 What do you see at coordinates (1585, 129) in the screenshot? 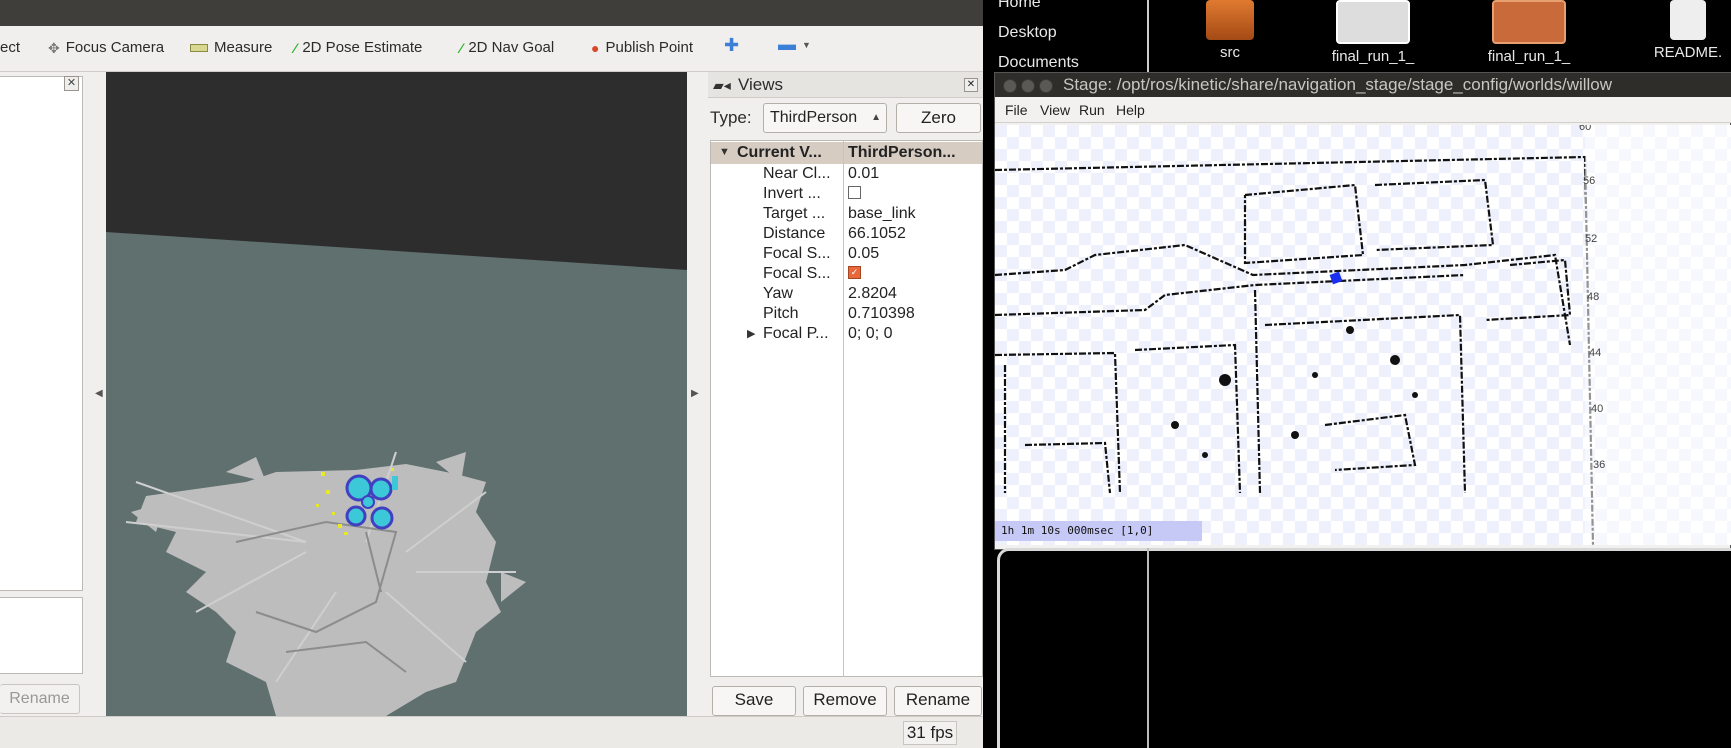
I see `y-tick-label: 60` at bounding box center [1585, 129].